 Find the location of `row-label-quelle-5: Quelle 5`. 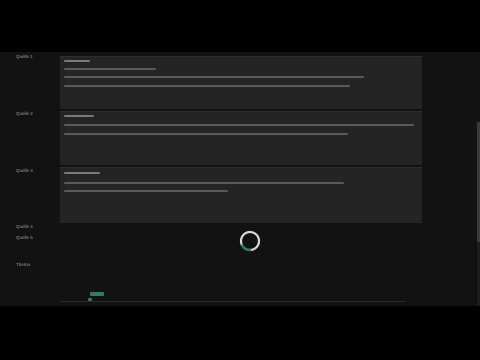

row-label-quelle-5: Quelle 5 is located at coordinates (24, 237).